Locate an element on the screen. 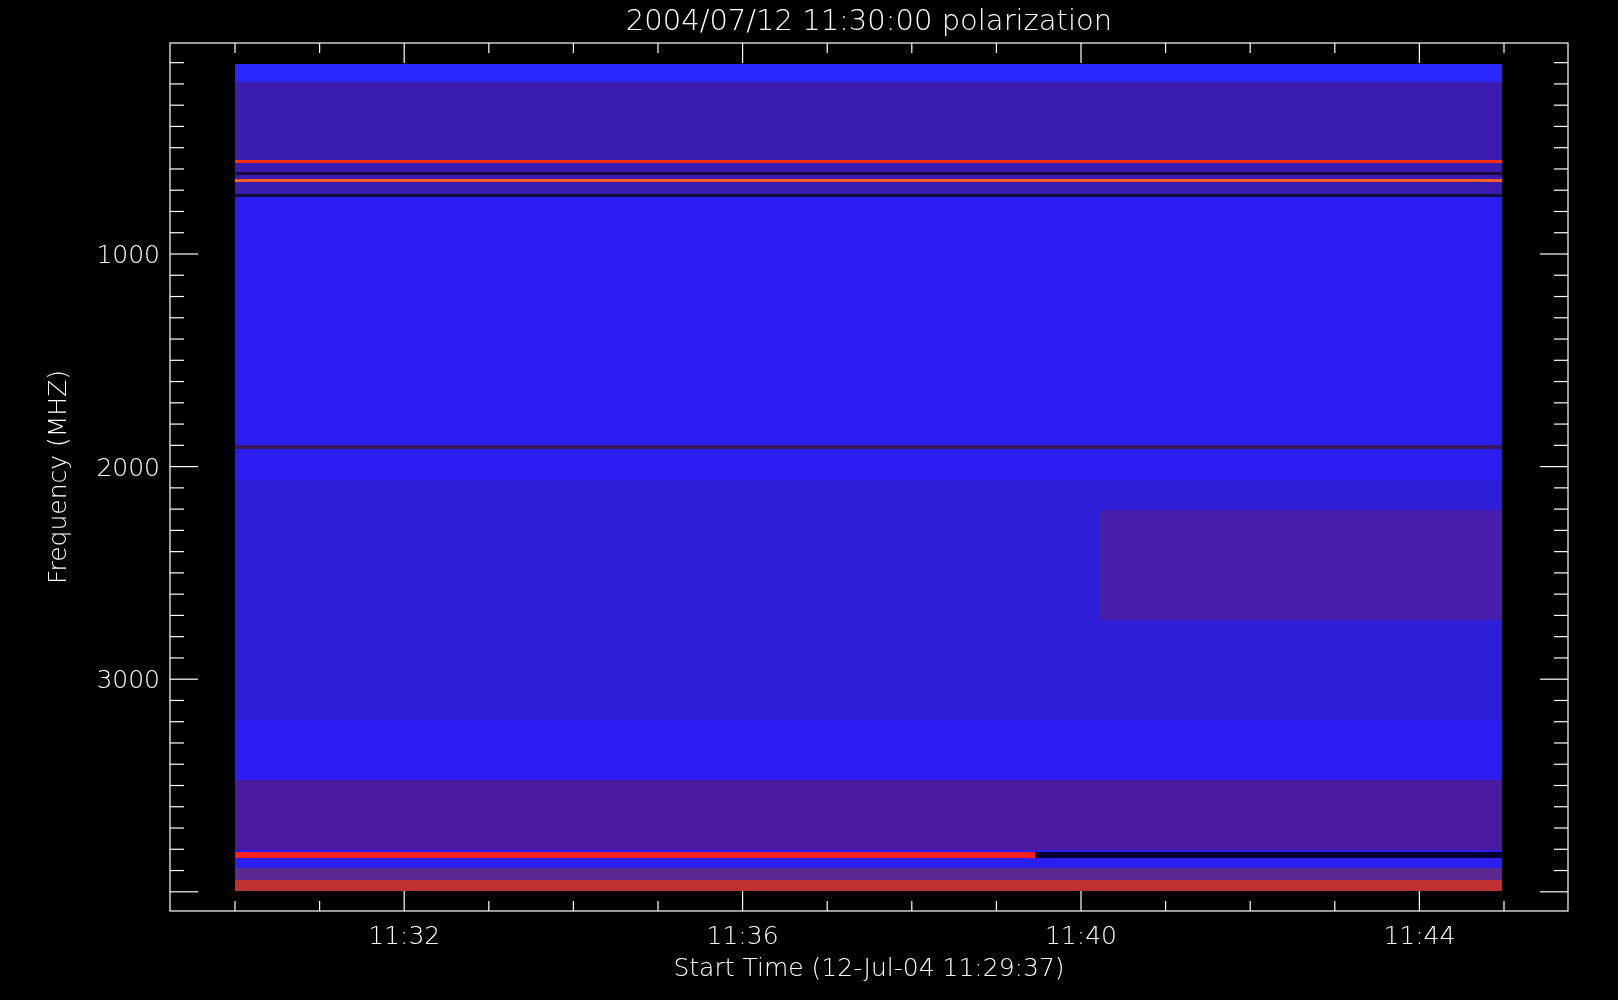  x-axis-title: Start Time (12-Jul-04 11:29:37) is located at coordinates (869, 967).